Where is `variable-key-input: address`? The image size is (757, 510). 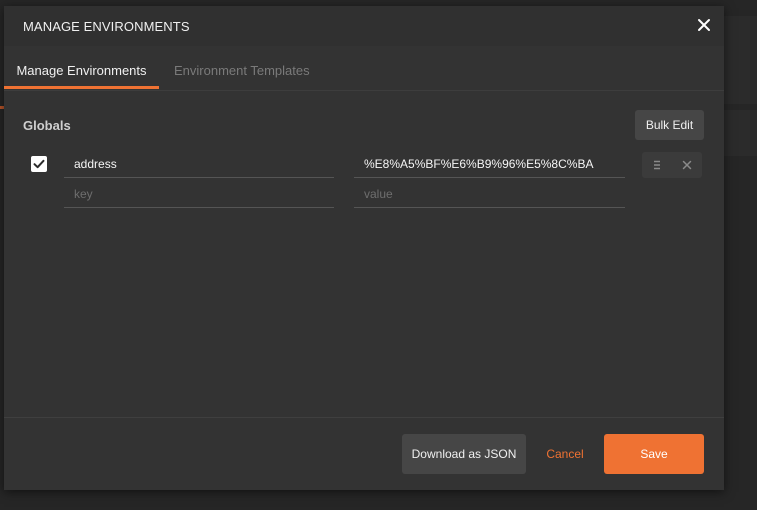
variable-key-input: address is located at coordinates (199, 164).